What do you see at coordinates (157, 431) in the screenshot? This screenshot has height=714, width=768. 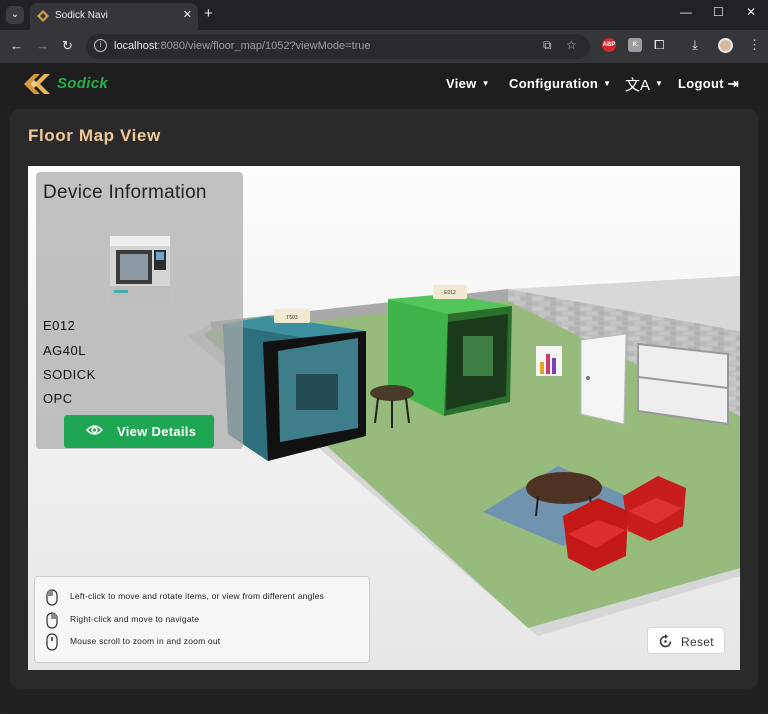 I see `view-details-label: View Details` at bounding box center [157, 431].